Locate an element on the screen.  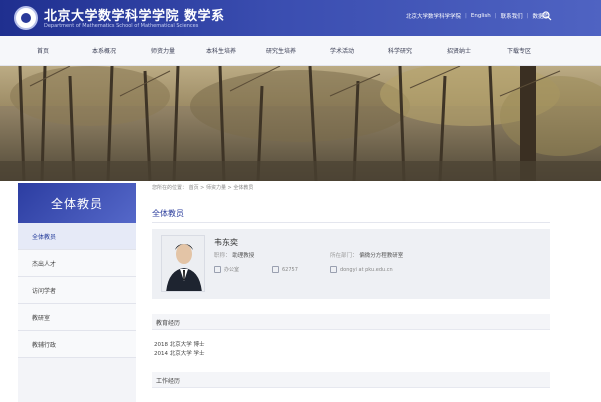
office-icon is located at coordinates (217, 269).